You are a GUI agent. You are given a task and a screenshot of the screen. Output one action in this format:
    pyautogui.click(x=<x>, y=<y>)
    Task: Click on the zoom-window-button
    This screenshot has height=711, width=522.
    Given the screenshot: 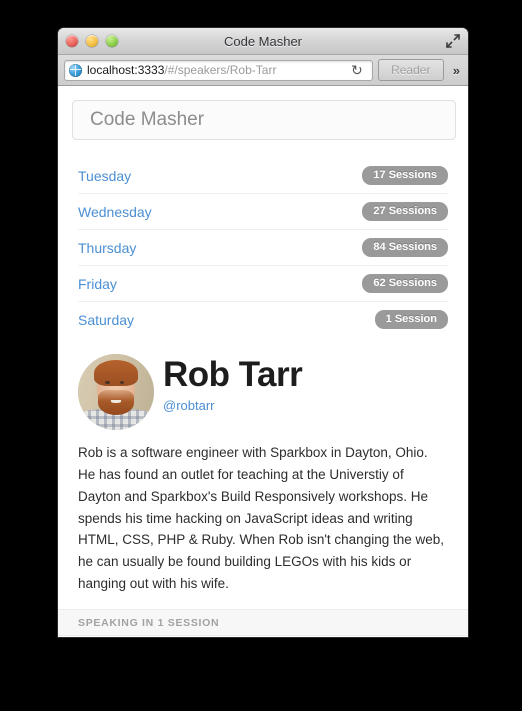 What is the action you would take?
    pyautogui.click(x=112, y=41)
    